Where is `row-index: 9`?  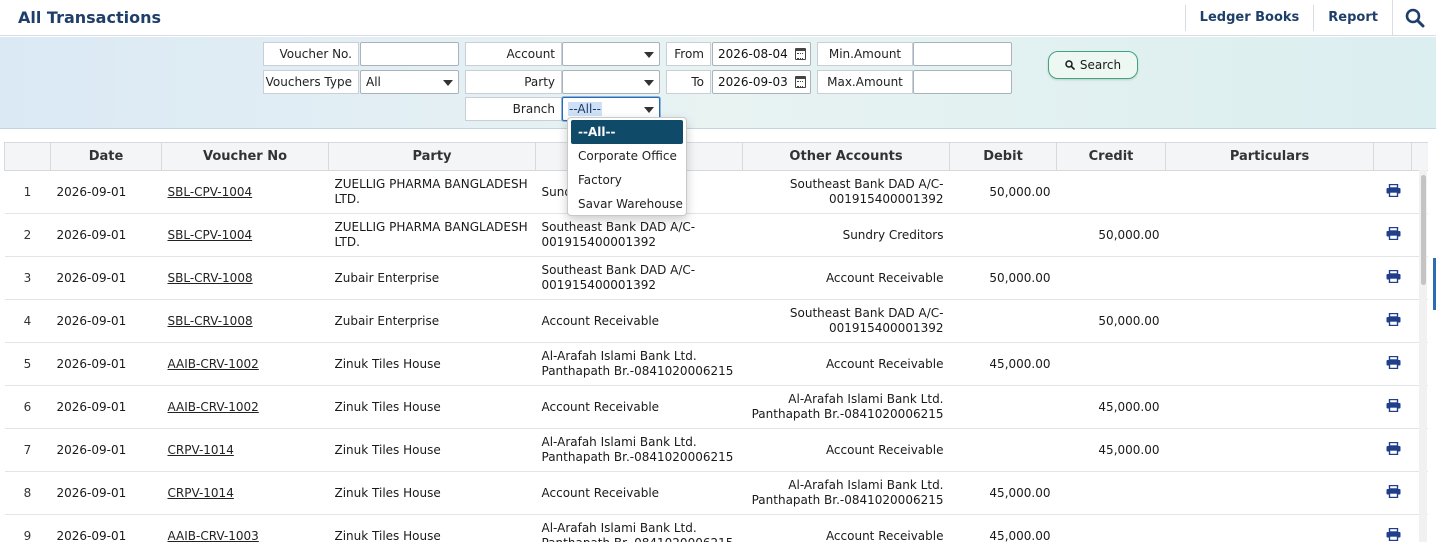 row-index: 9 is located at coordinates (27, 528).